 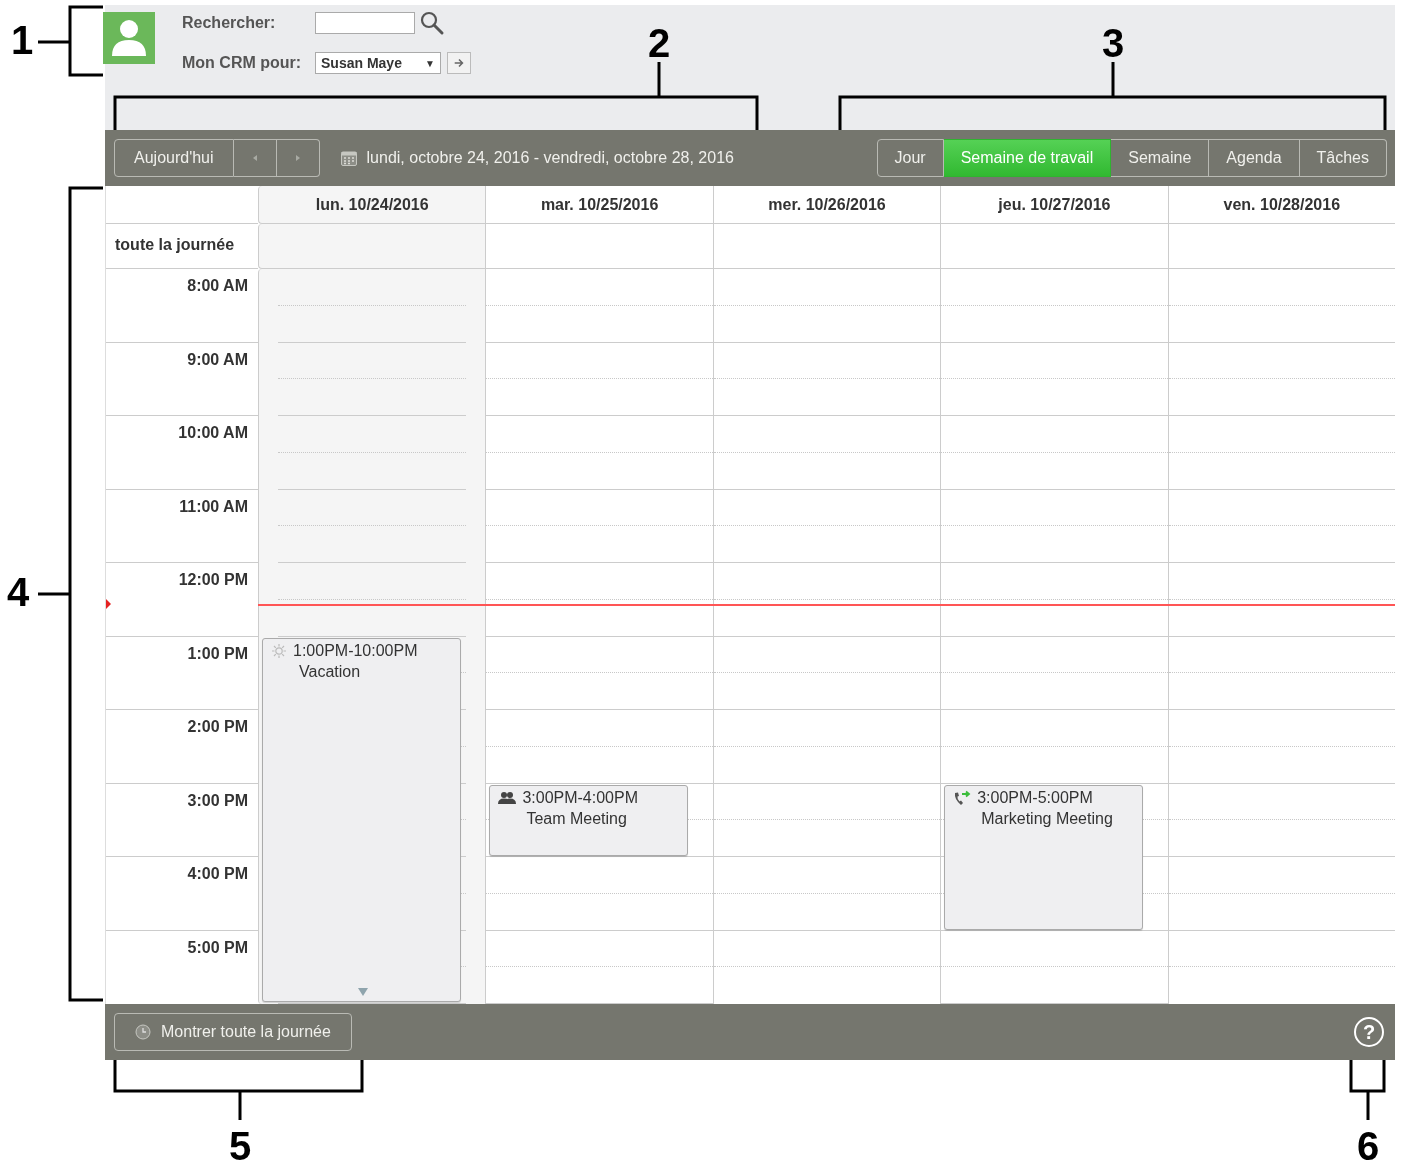 What do you see at coordinates (1044, 857) in the screenshot?
I see `event-card: 3:00PM-5:00PM Marketing Meeting` at bounding box center [1044, 857].